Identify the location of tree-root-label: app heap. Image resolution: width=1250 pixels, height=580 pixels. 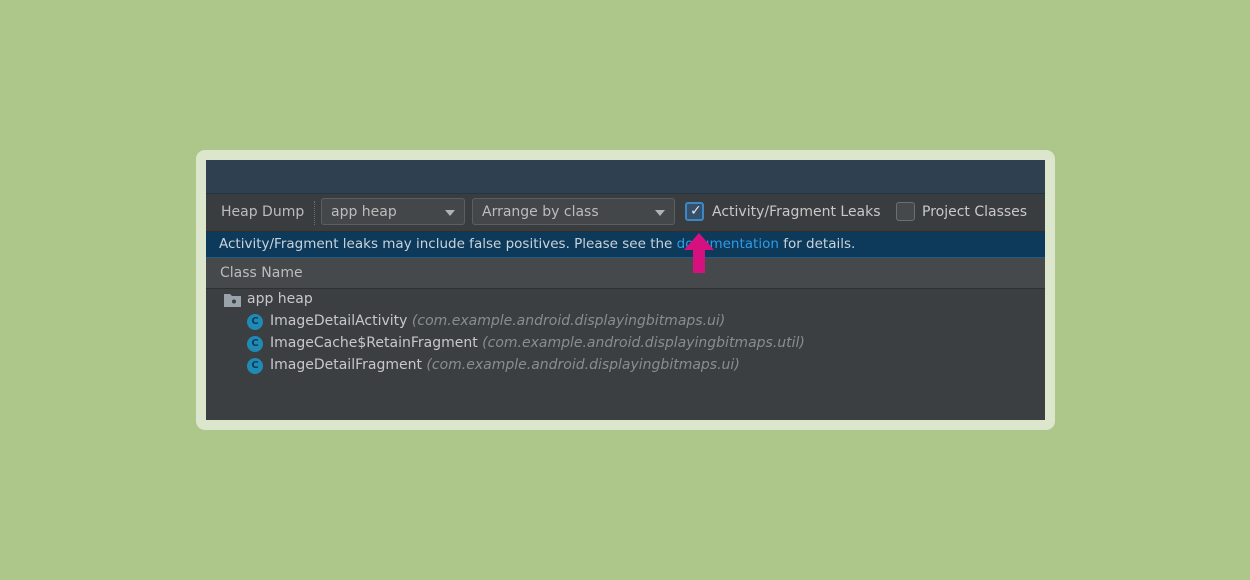
(280, 299).